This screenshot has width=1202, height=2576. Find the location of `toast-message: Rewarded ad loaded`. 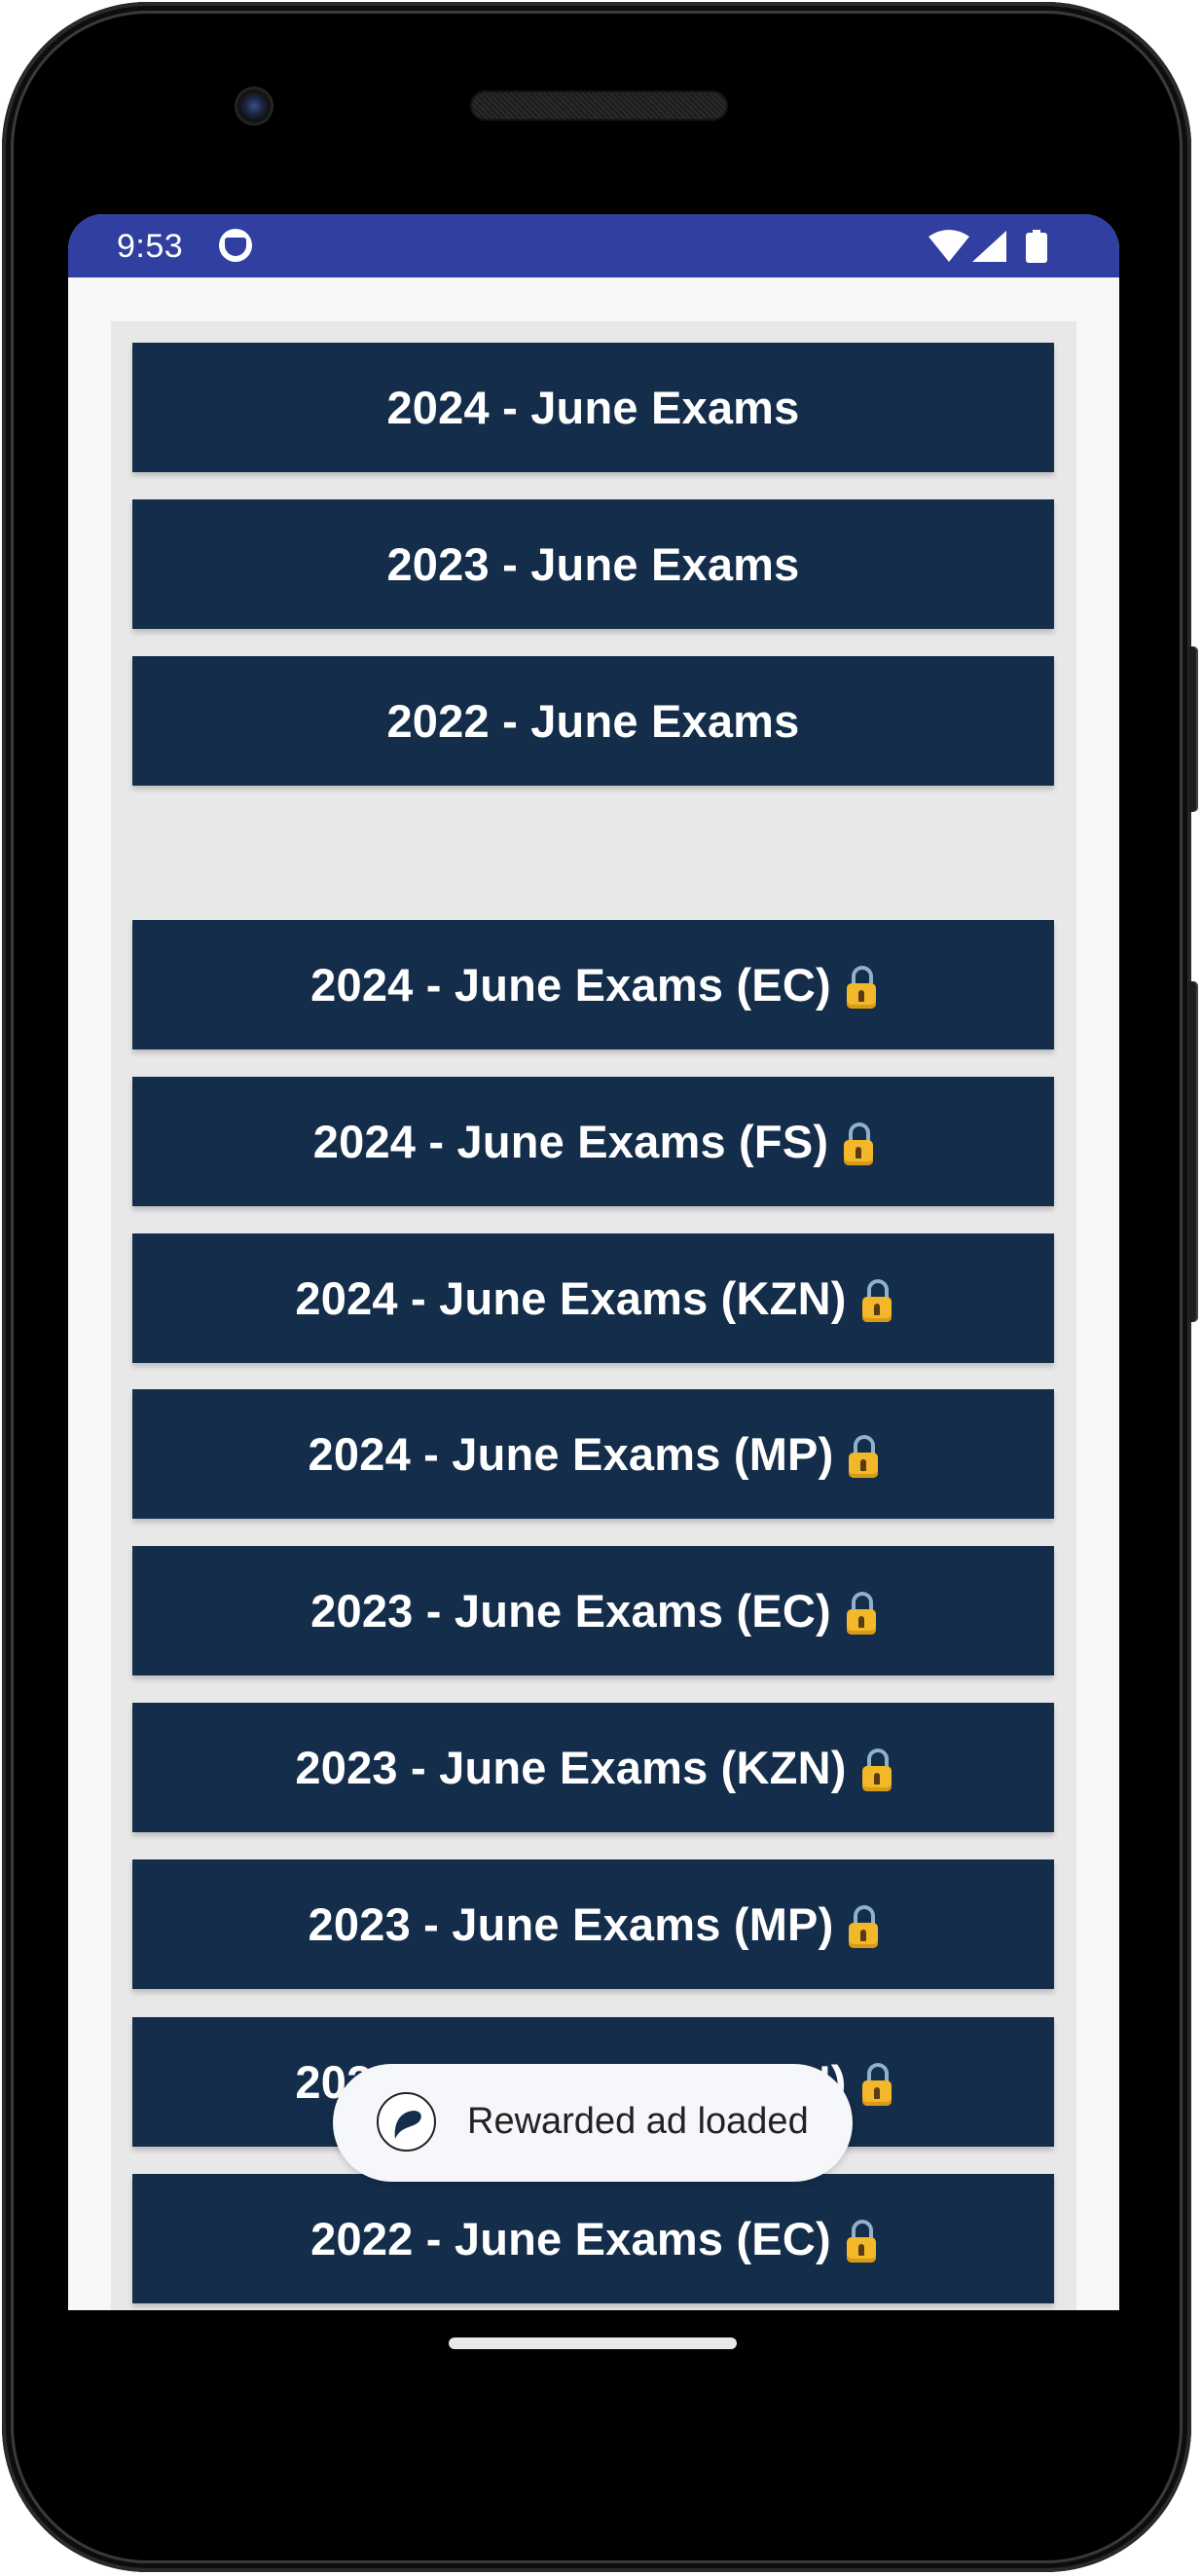

toast-message: Rewarded ad loaded is located at coordinates (638, 2121).